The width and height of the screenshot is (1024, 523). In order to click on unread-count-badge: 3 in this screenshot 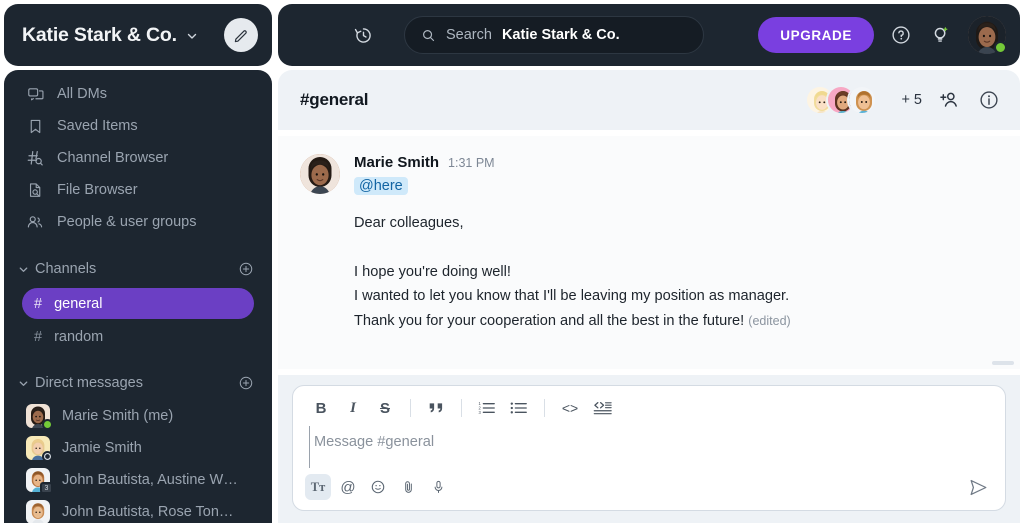, I will do `click(46, 488)`.